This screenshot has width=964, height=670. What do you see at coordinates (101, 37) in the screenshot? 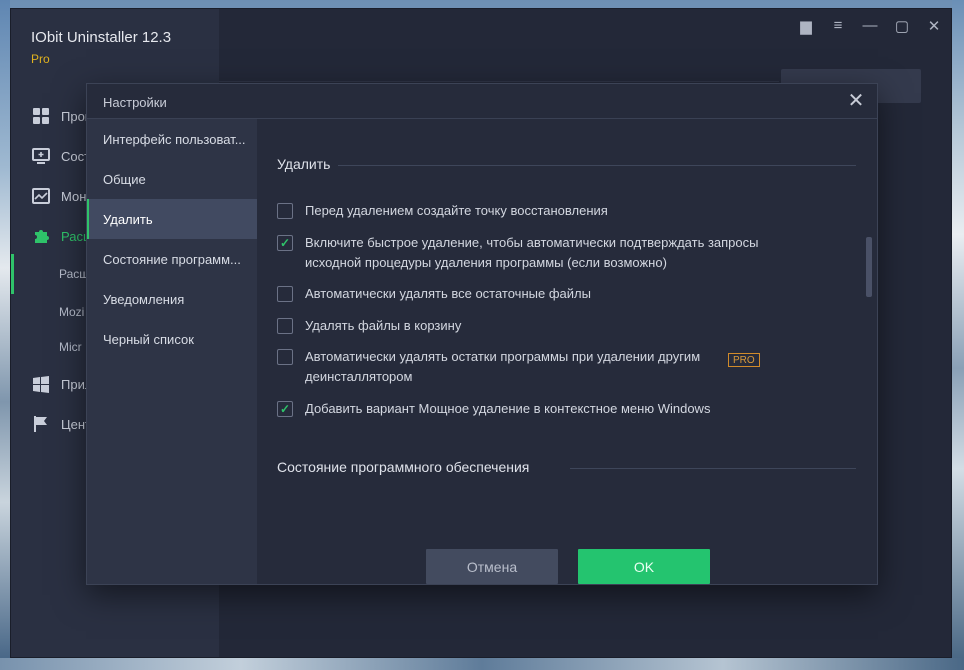
I see `app-title: IObit Uninstaller 12.3` at bounding box center [101, 37].